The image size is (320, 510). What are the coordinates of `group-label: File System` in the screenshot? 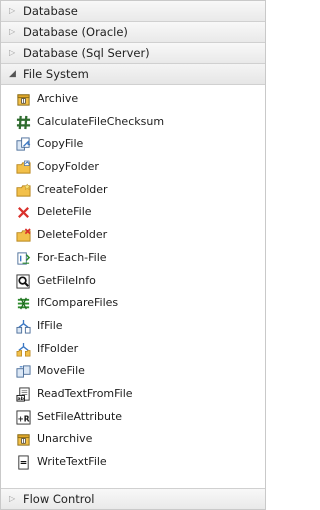 It's located at (56, 74).